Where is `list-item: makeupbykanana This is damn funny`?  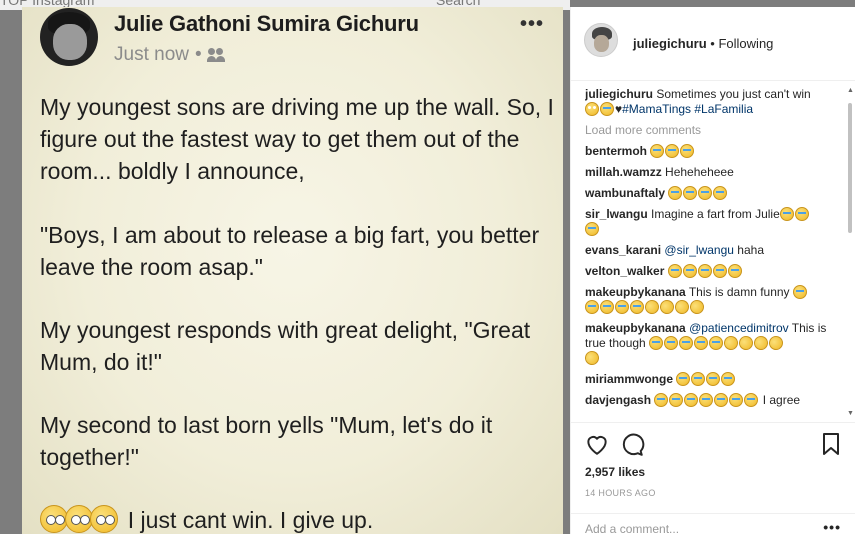 list-item: makeupbykanana This is damn funny is located at coordinates (710, 301).